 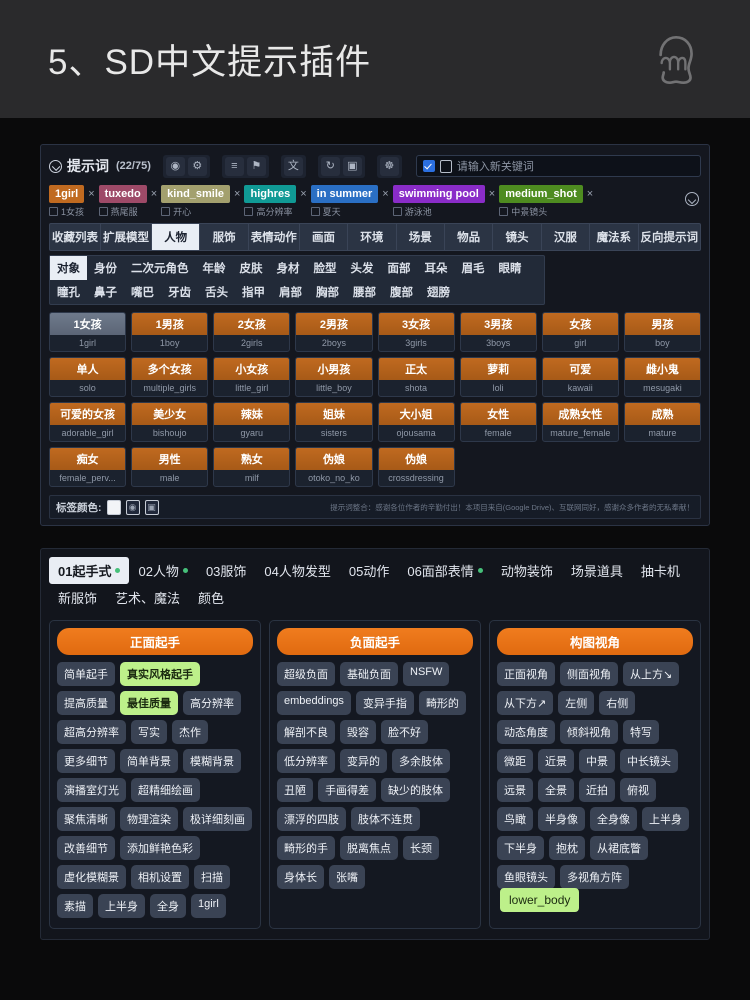 What do you see at coordinates (385, 819) in the screenshot?
I see `prompt-pill: 肢体不连贯` at bounding box center [385, 819].